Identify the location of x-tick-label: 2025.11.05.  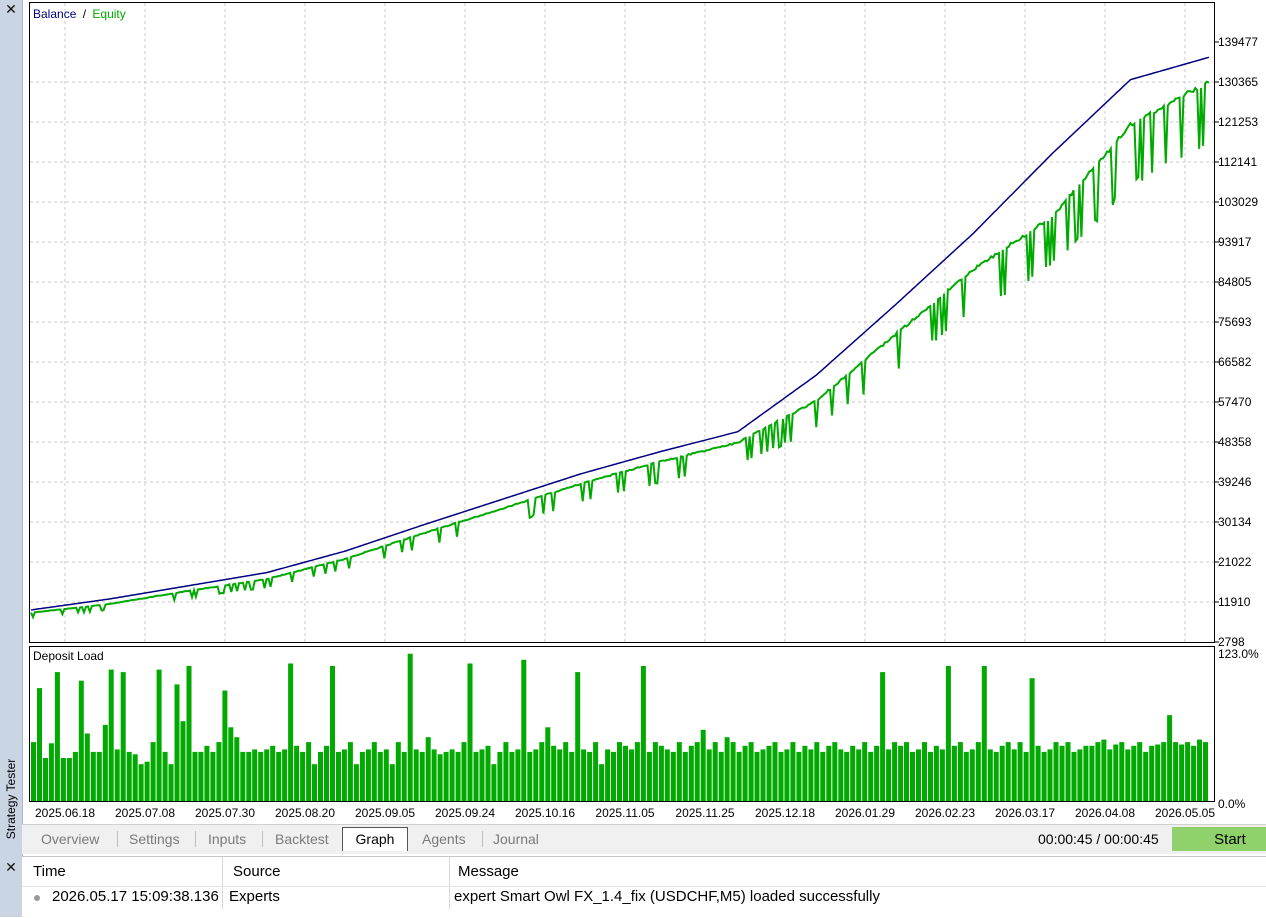
(624, 813).